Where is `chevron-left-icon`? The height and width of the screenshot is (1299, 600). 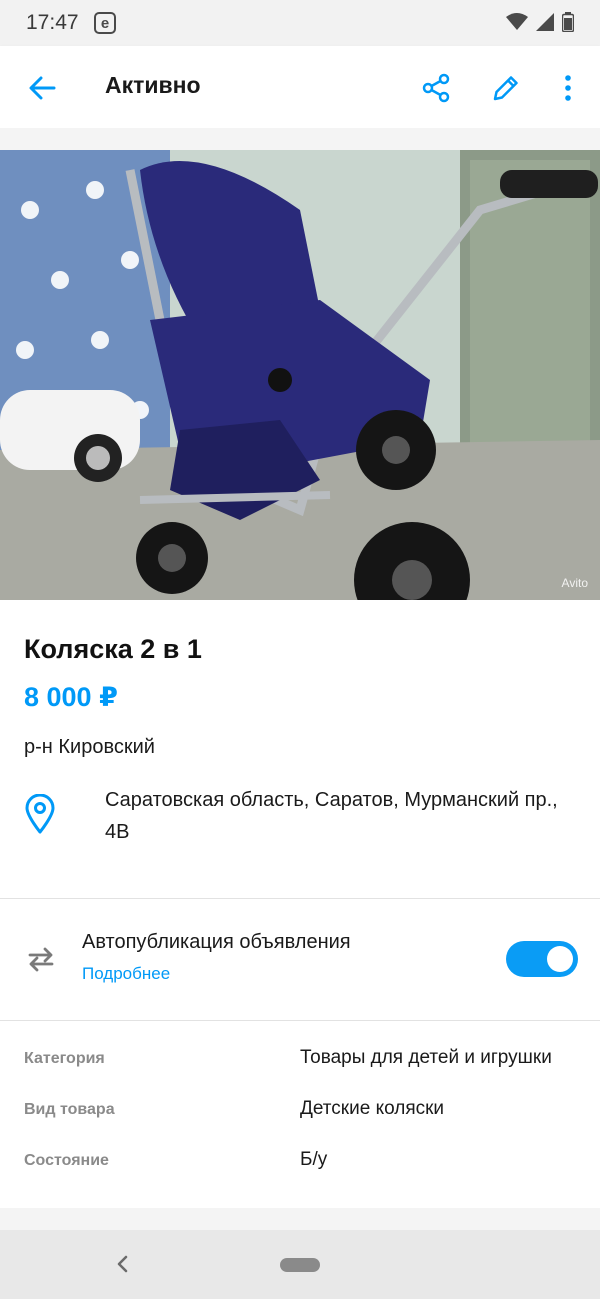 chevron-left-icon is located at coordinates (122, 1264).